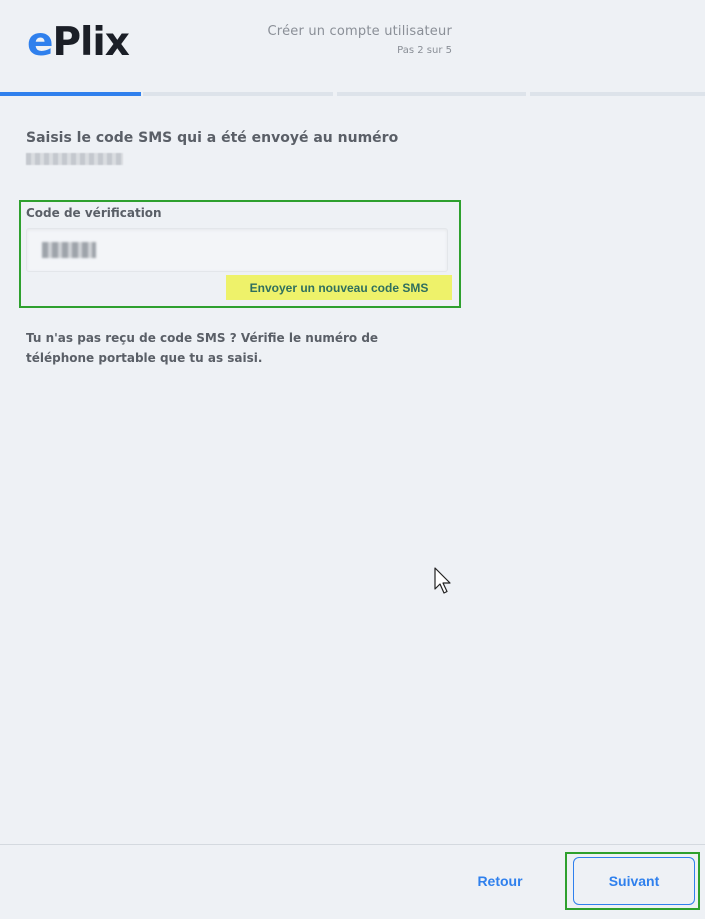  What do you see at coordinates (352, 844) in the screenshot?
I see `footer-divider` at bounding box center [352, 844].